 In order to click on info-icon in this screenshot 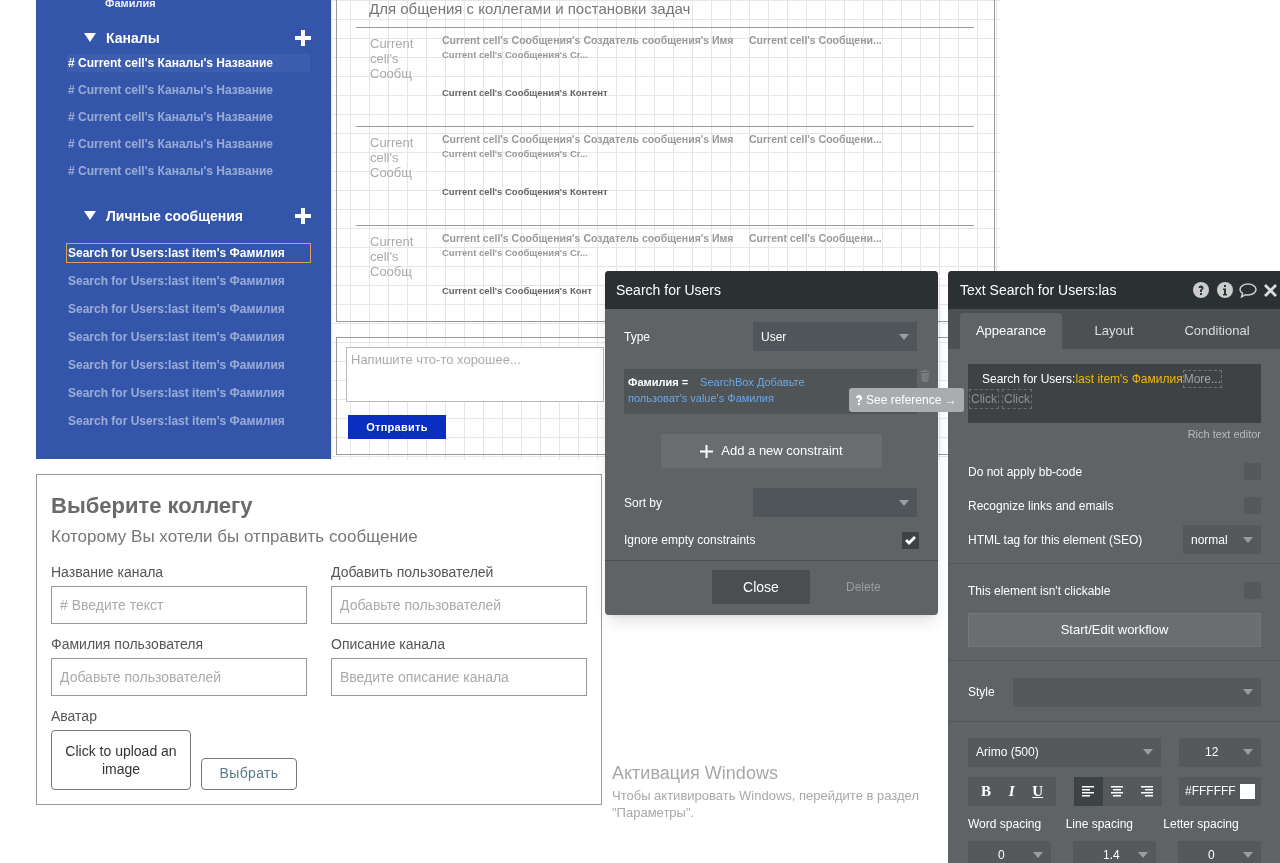, I will do `click(1225, 290)`.